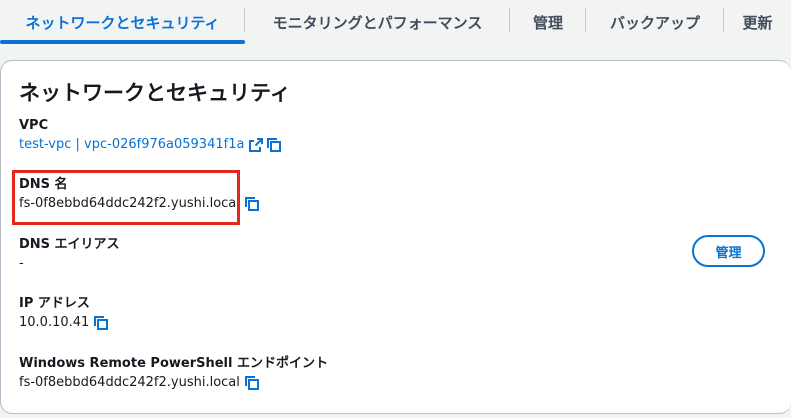  What do you see at coordinates (54, 322) in the screenshot?
I see `ip-address-value: 10.0.10.41` at bounding box center [54, 322].